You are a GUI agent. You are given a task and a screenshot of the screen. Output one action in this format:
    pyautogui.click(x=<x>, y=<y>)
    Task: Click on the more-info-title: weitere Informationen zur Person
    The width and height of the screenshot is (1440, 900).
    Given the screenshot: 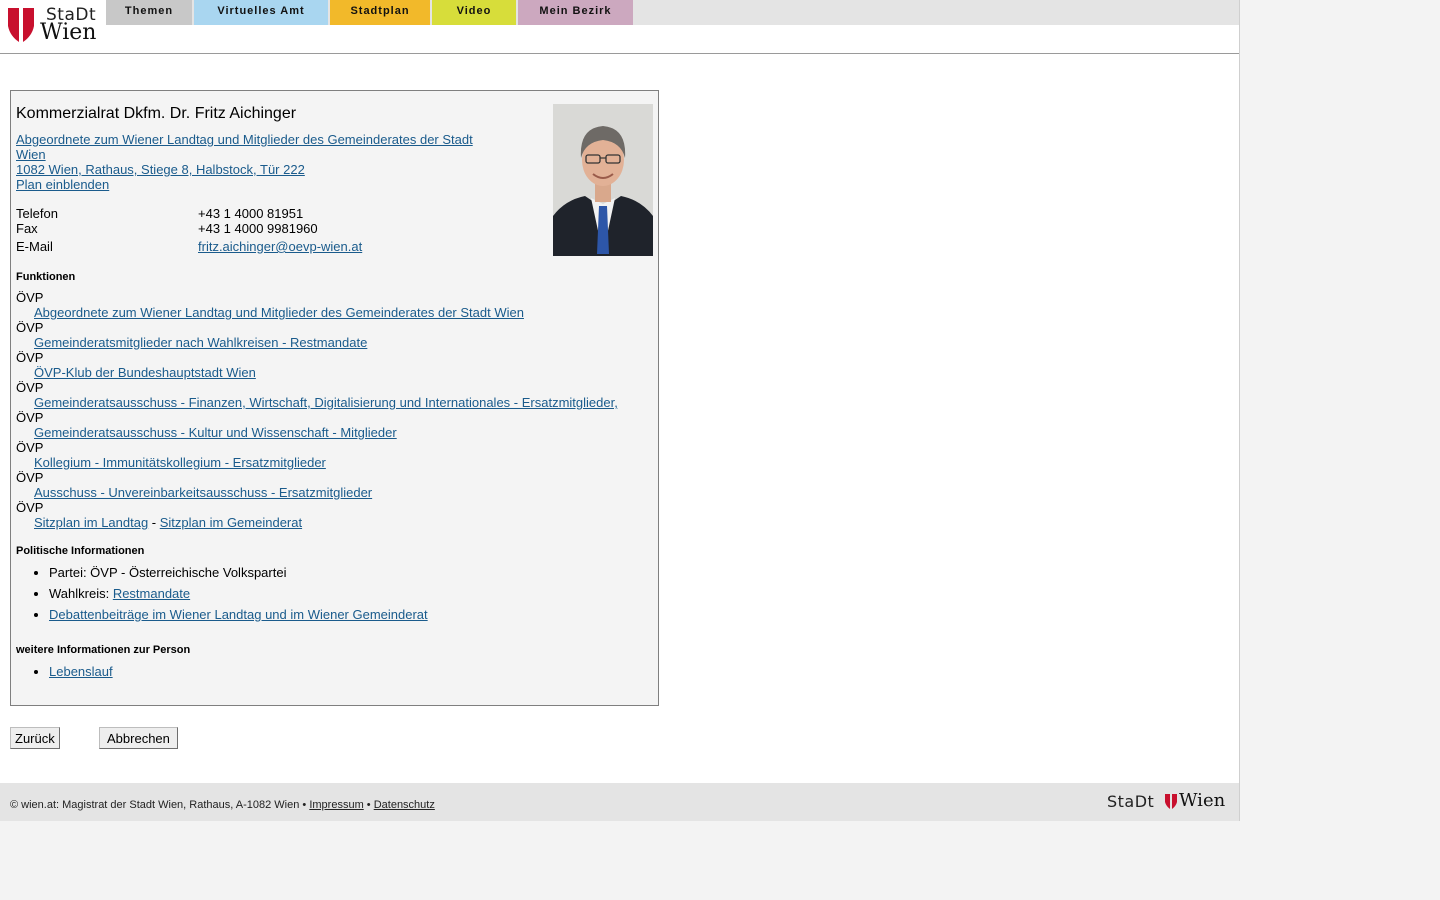 What is the action you would take?
    pyautogui.click(x=103, y=650)
    